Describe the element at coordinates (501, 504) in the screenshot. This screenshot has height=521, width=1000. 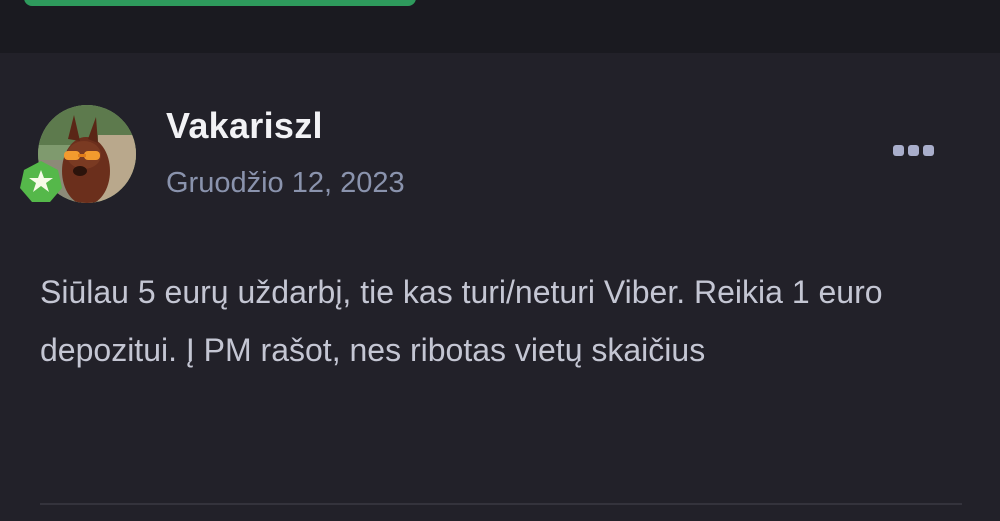
I see `divider` at that location.